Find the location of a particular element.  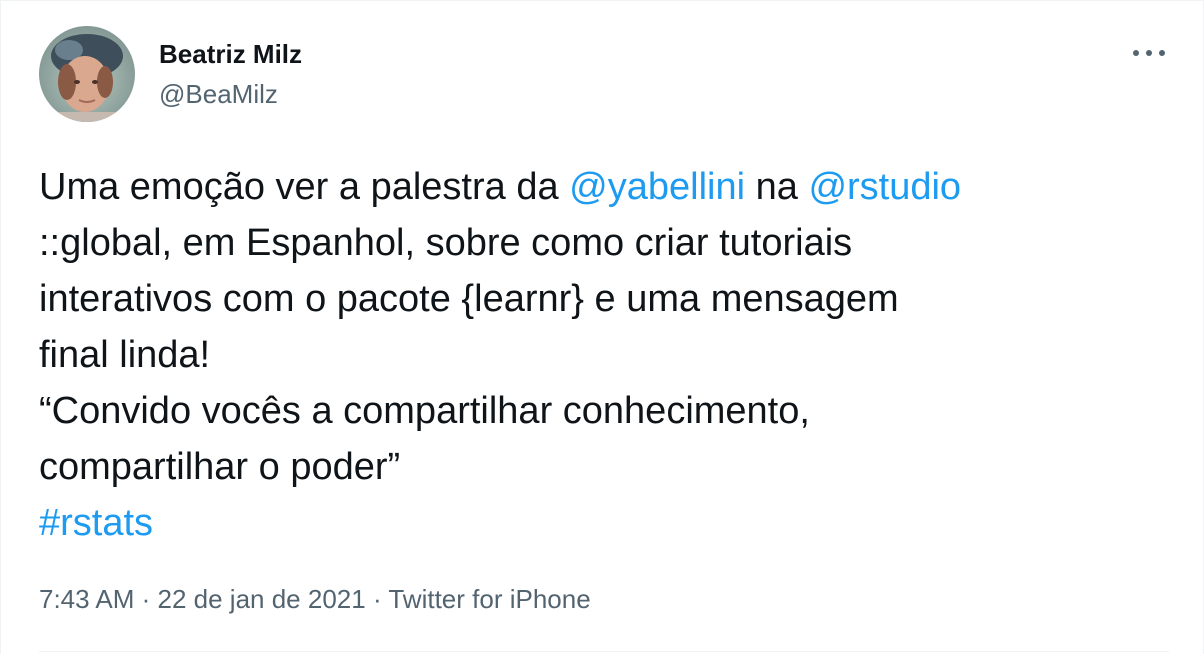

more-options-button is located at coordinates (1149, 53).